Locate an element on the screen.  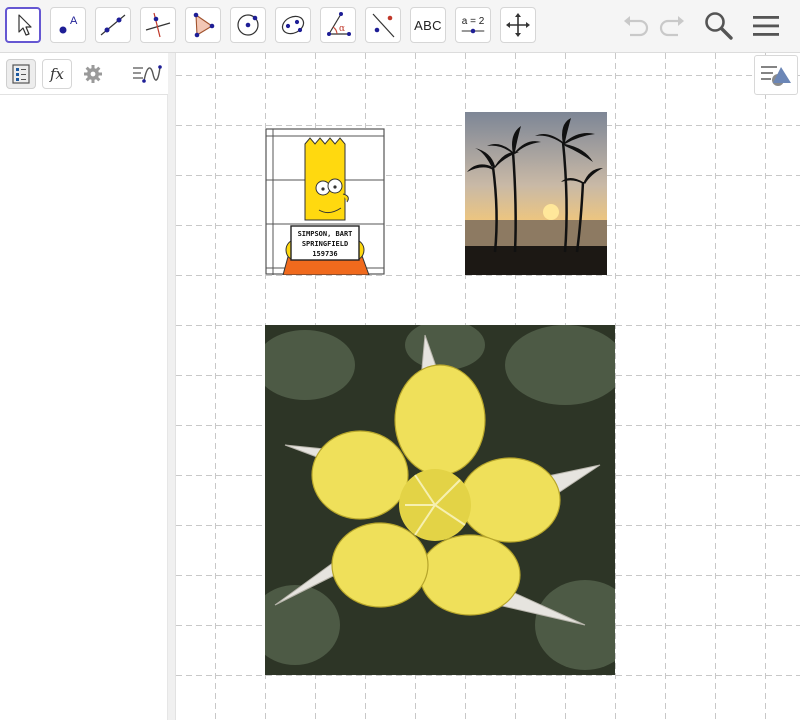
polygon-tool is located at coordinates (203, 25).